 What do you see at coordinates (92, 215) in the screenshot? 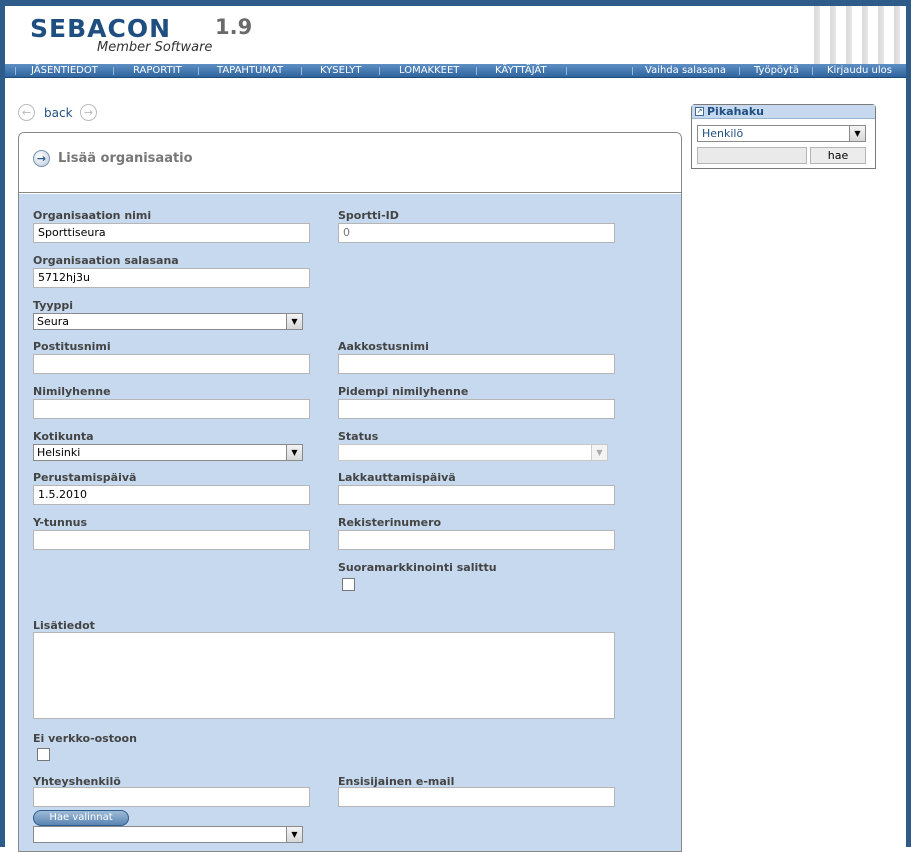
I see `org-name-label: Organisaation nimi` at bounding box center [92, 215].